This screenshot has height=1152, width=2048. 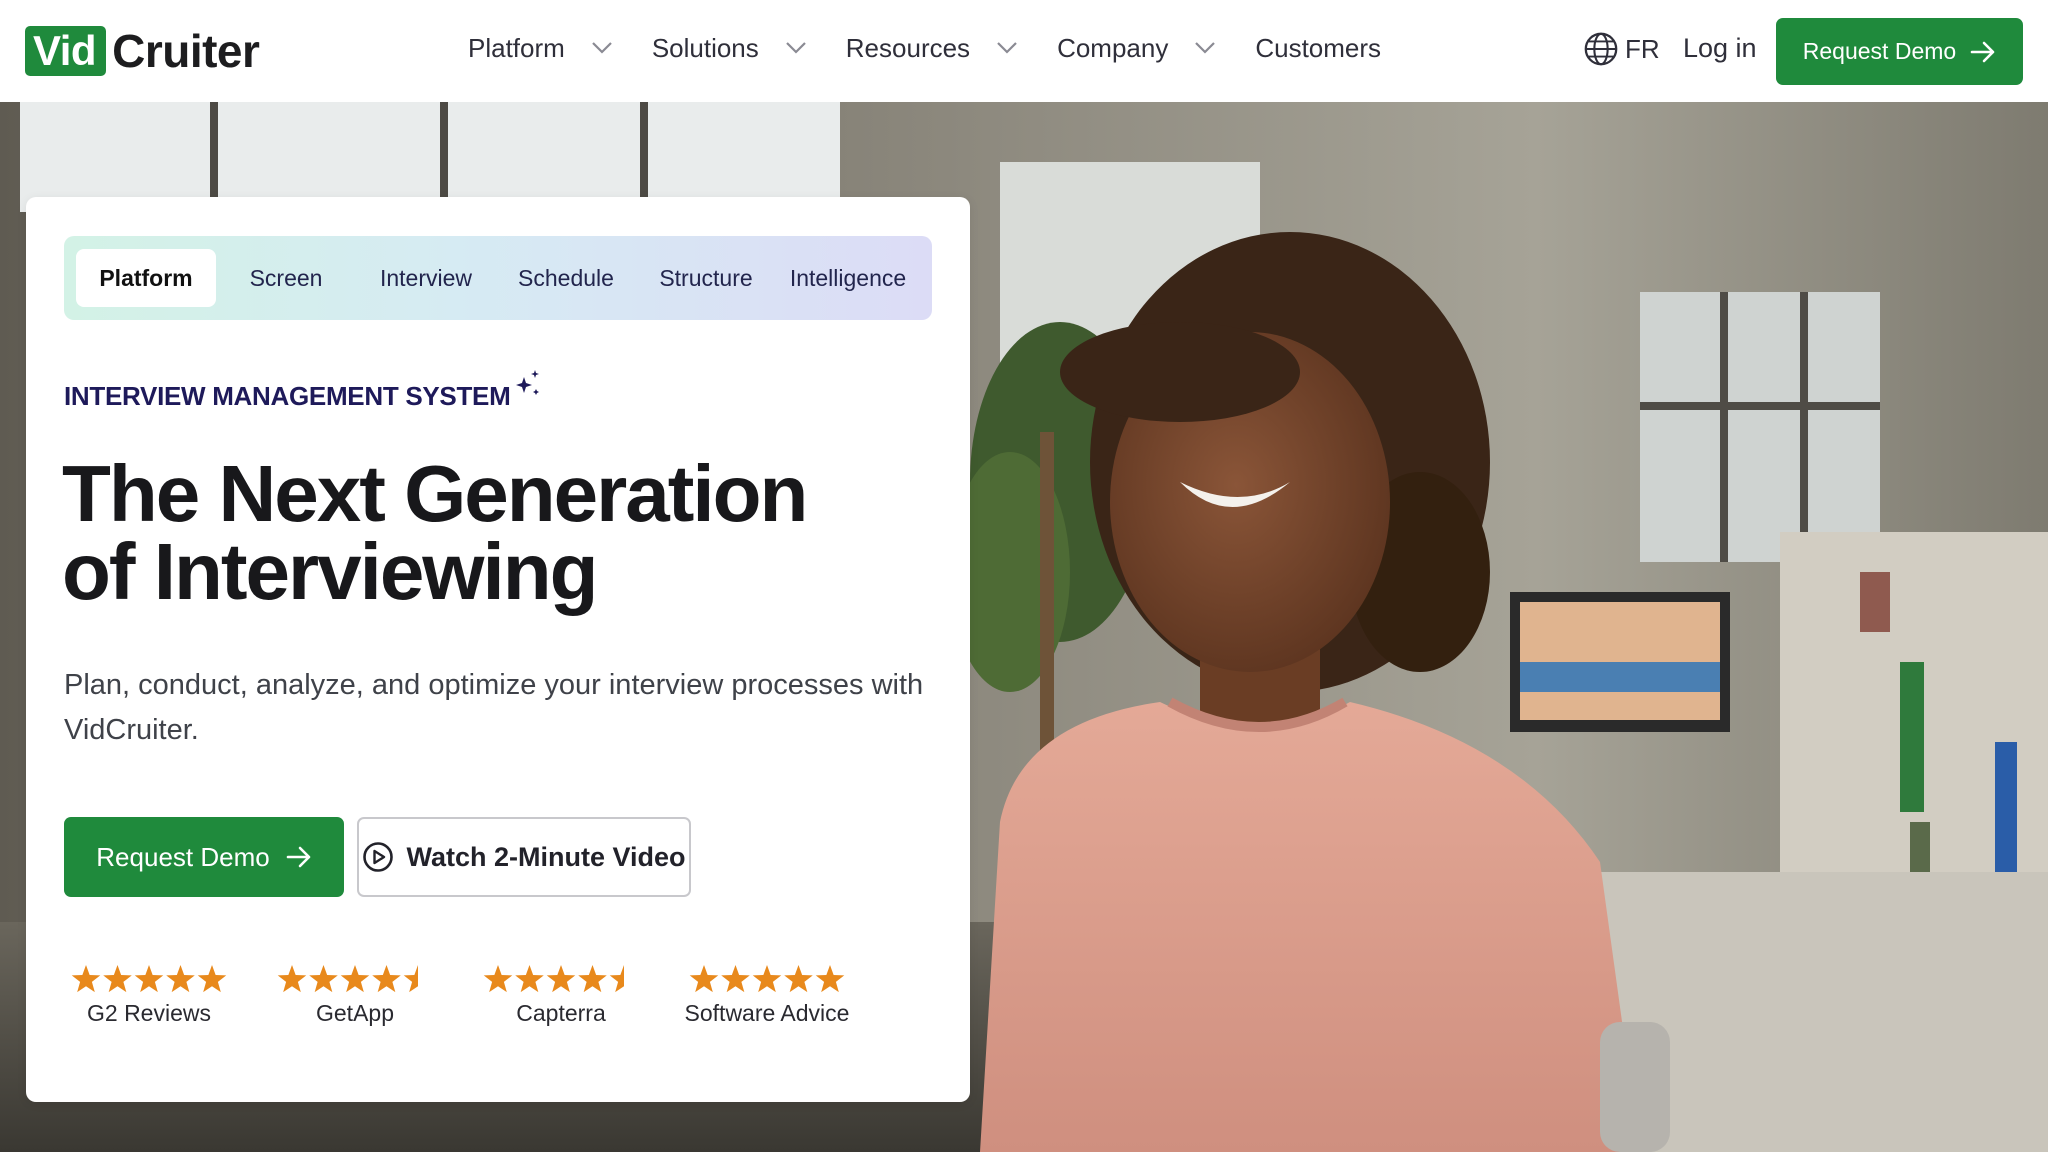 I want to click on nav-label: Customers, so click(x=1318, y=47).